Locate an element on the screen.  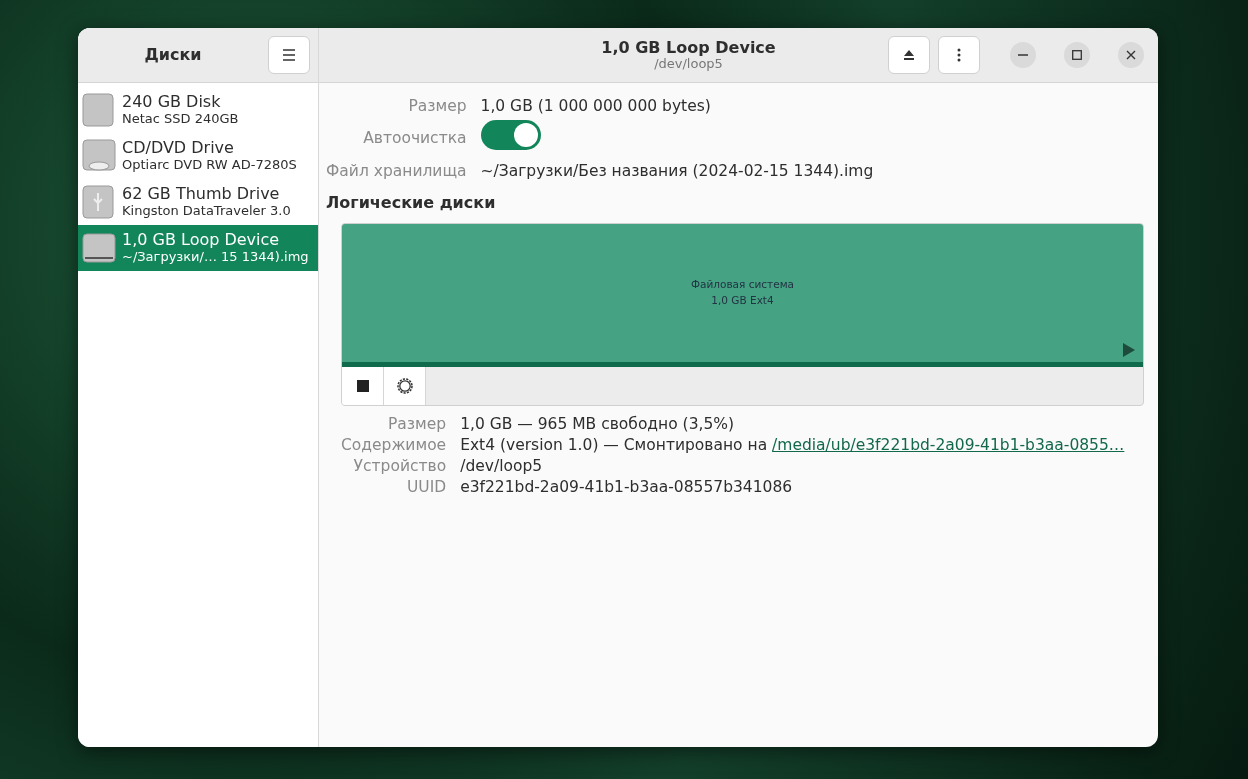
partition-block: Файловая система 1,0 GB Ext4 is located at coordinates (742, 295).